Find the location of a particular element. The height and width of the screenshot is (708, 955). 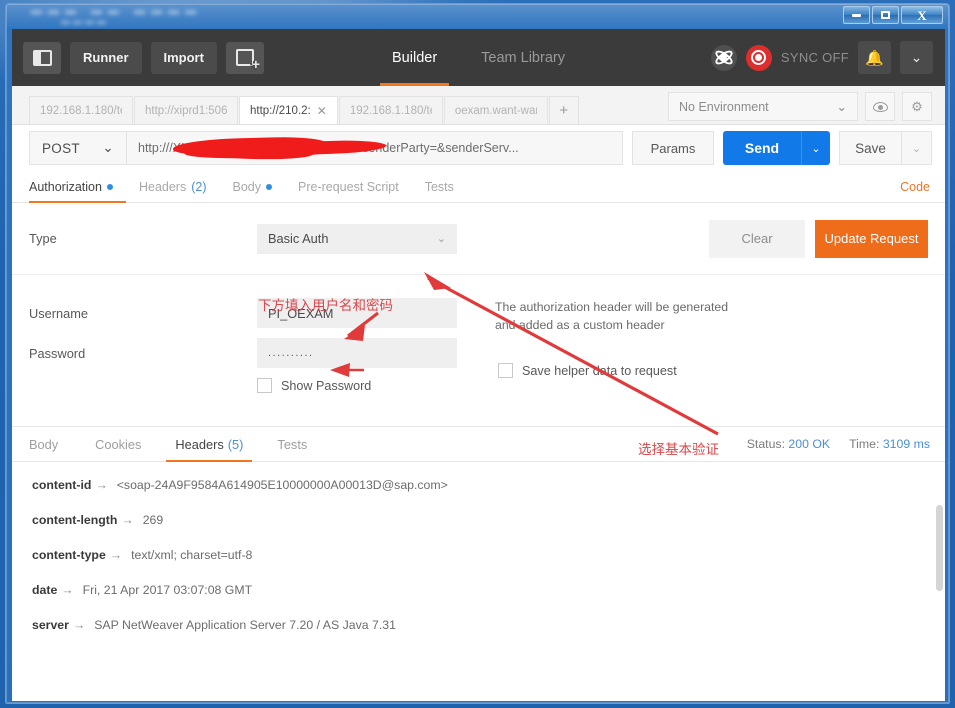

tab-builder: Builder is located at coordinates (414, 57).